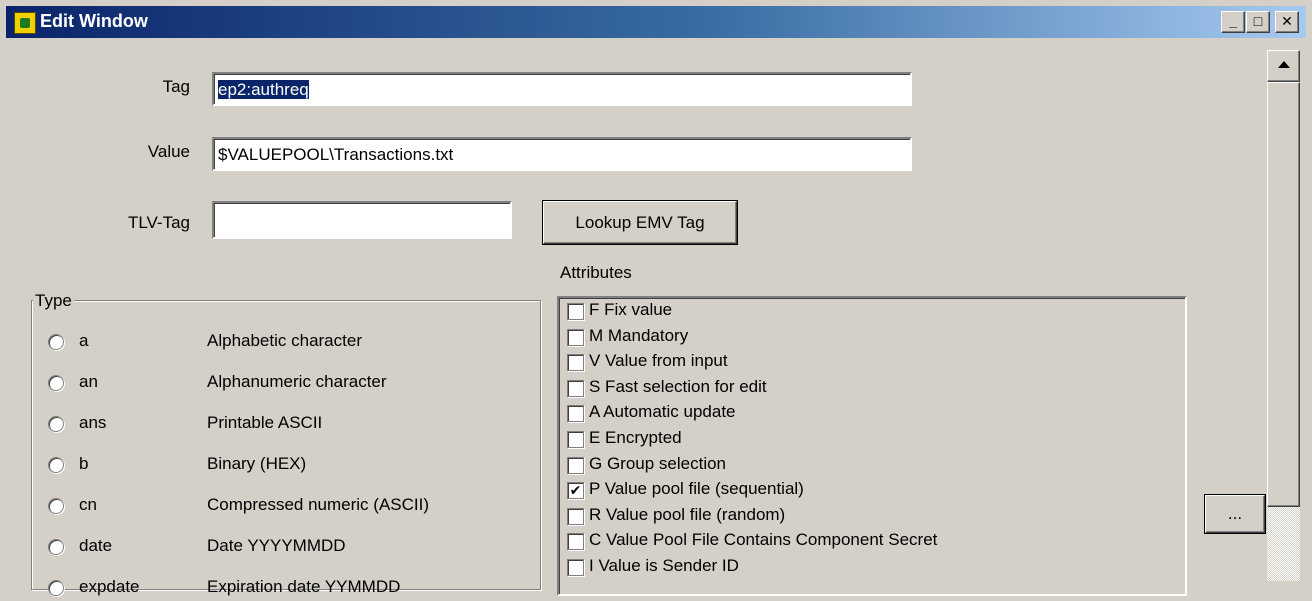 The image size is (1312, 601). Describe the element at coordinates (867, 568) in the screenshot. I see `attribute-item: I Value is Sender ID` at that location.